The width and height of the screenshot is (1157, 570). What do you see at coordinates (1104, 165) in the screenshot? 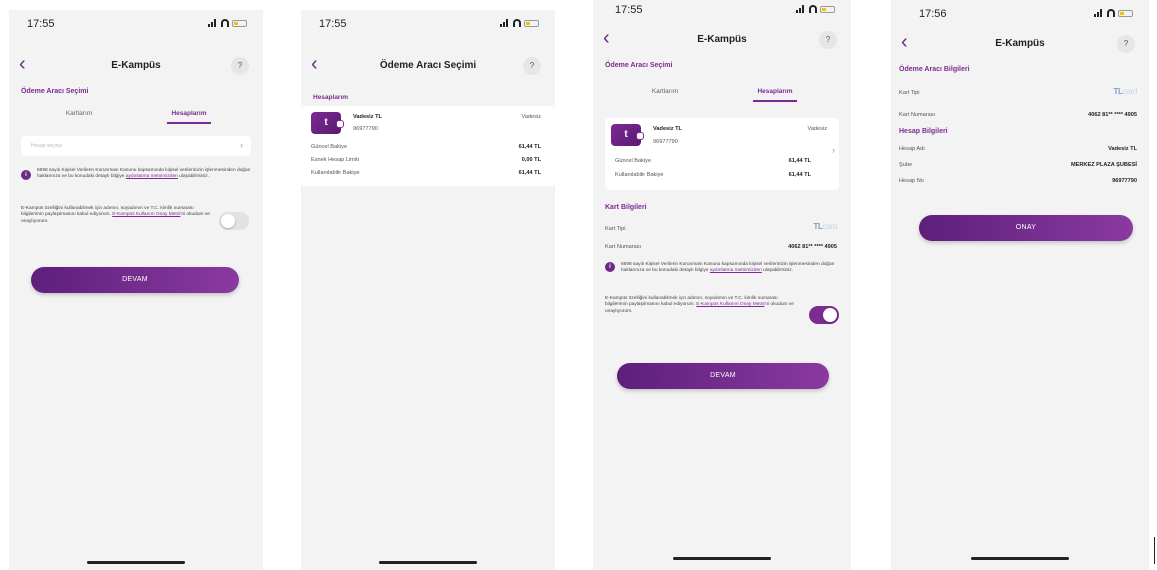
I see `branch-value: MERKEZ PLAZA ŞUBESİ` at bounding box center [1104, 165].